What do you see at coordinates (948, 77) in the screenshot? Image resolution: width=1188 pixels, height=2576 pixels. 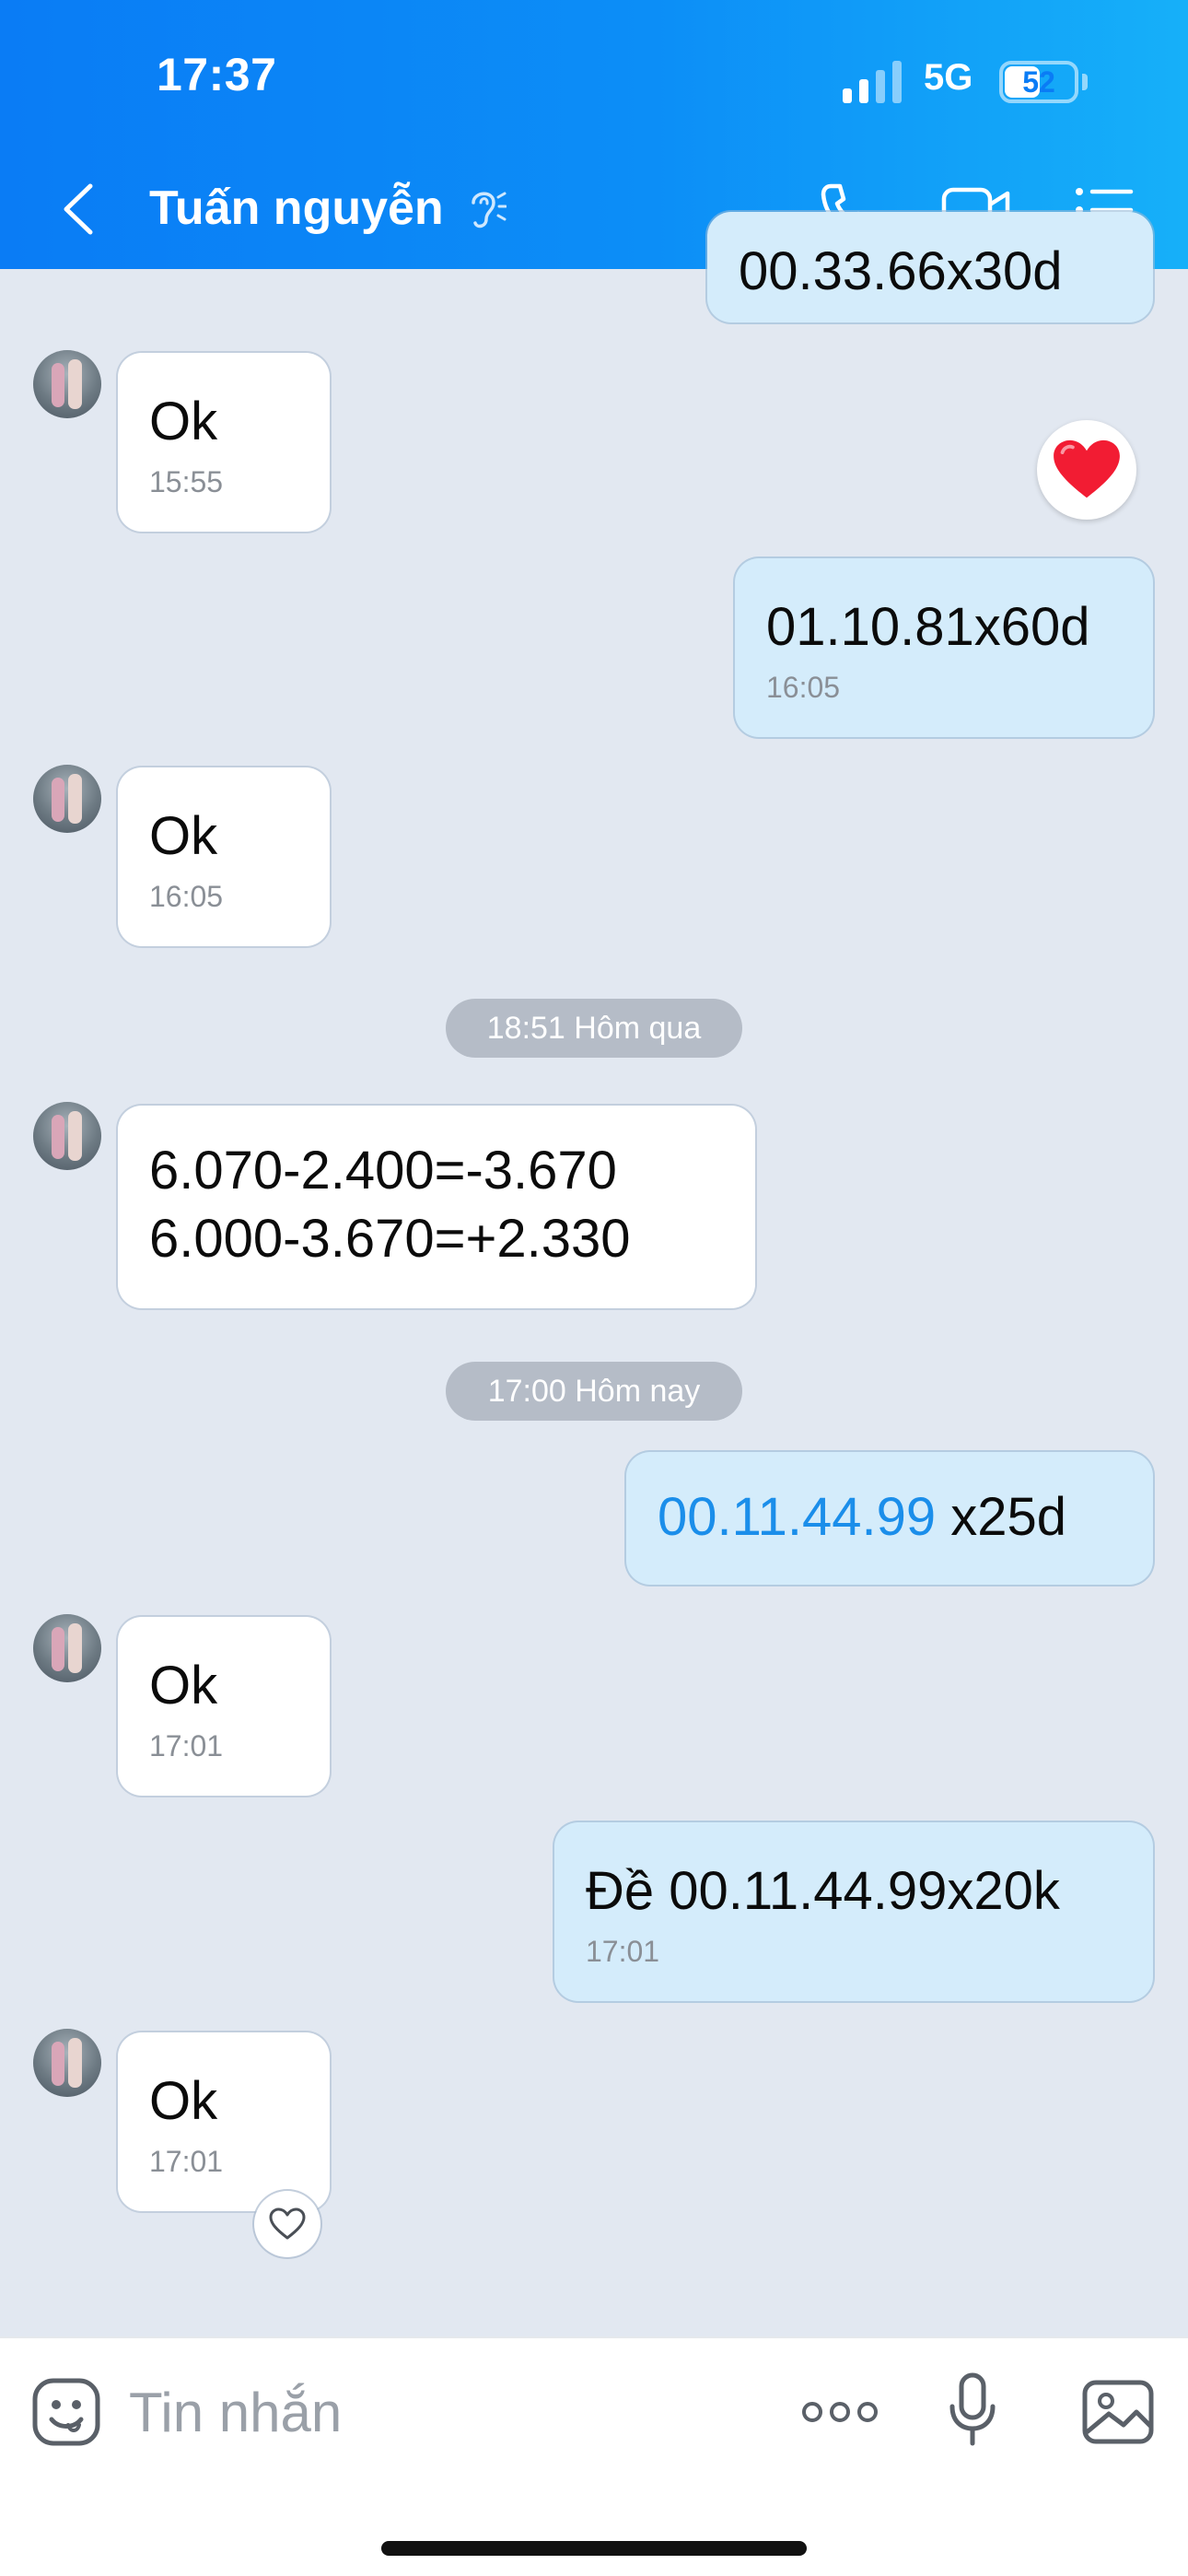 I see `network-type: 5G` at bounding box center [948, 77].